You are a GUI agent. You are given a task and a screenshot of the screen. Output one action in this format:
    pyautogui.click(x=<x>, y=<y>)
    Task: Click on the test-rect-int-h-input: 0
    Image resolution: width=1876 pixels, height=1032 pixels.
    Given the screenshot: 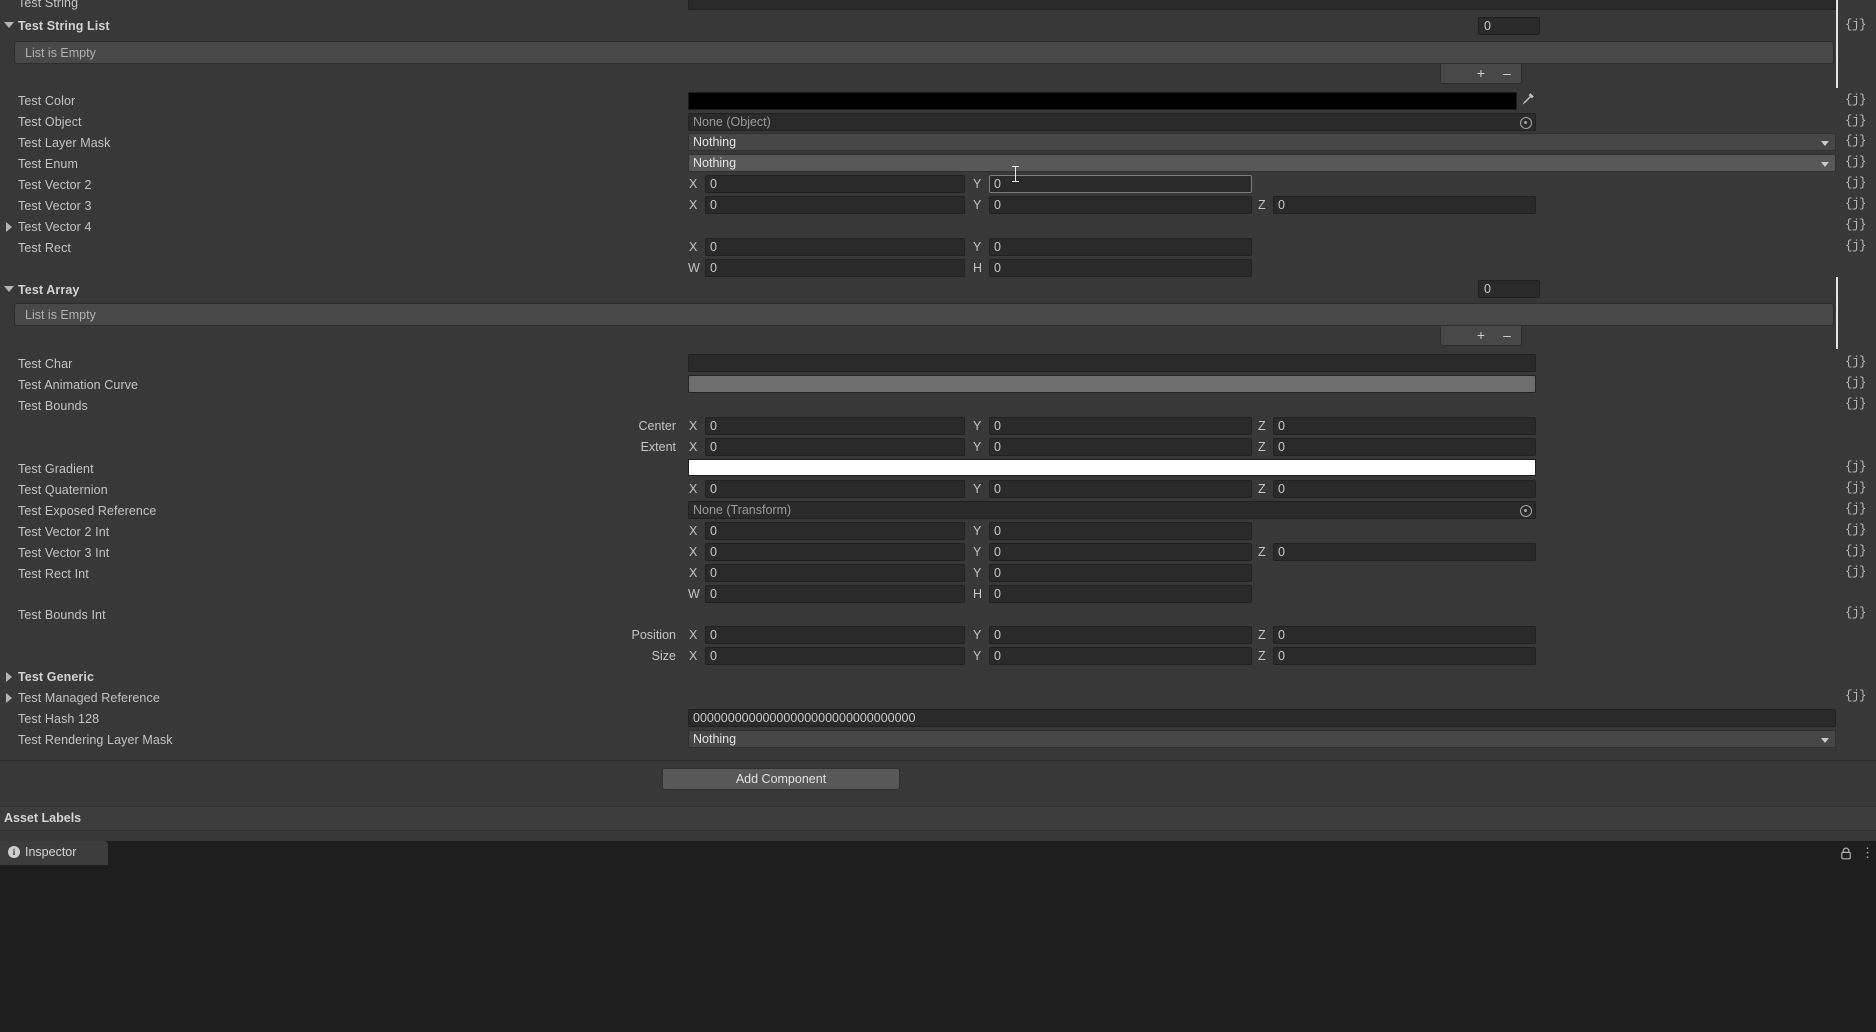 What is the action you would take?
    pyautogui.click(x=1120, y=594)
    